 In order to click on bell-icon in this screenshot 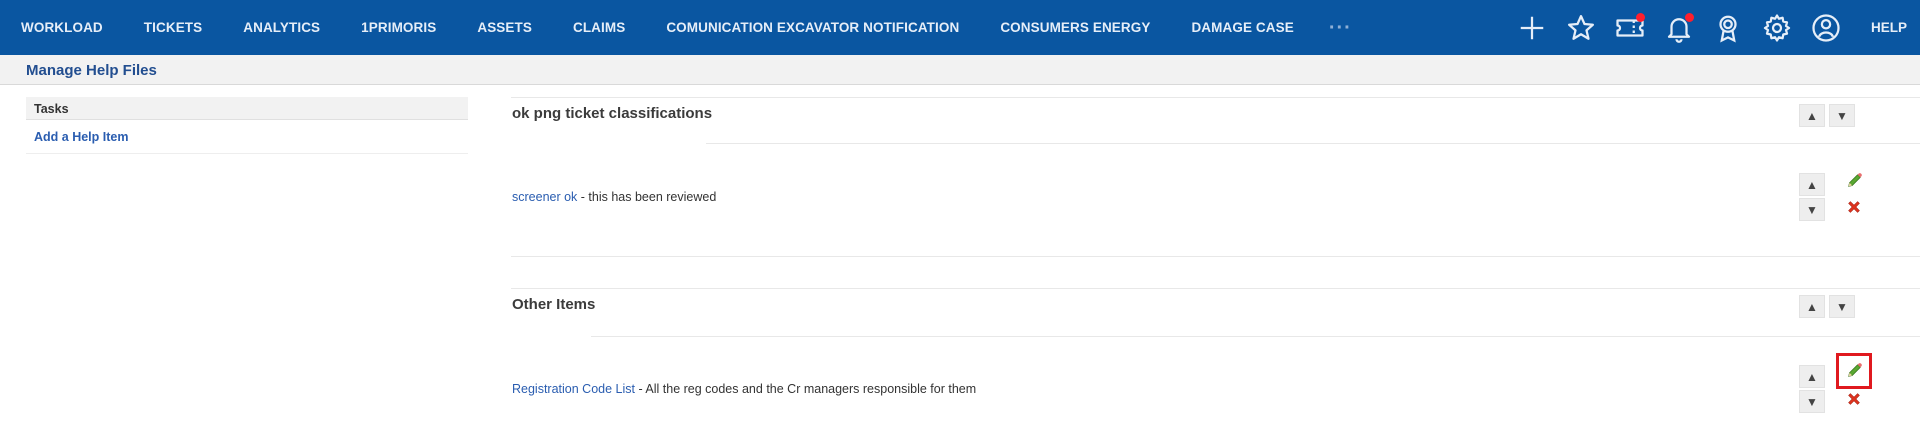, I will do `click(1679, 28)`.